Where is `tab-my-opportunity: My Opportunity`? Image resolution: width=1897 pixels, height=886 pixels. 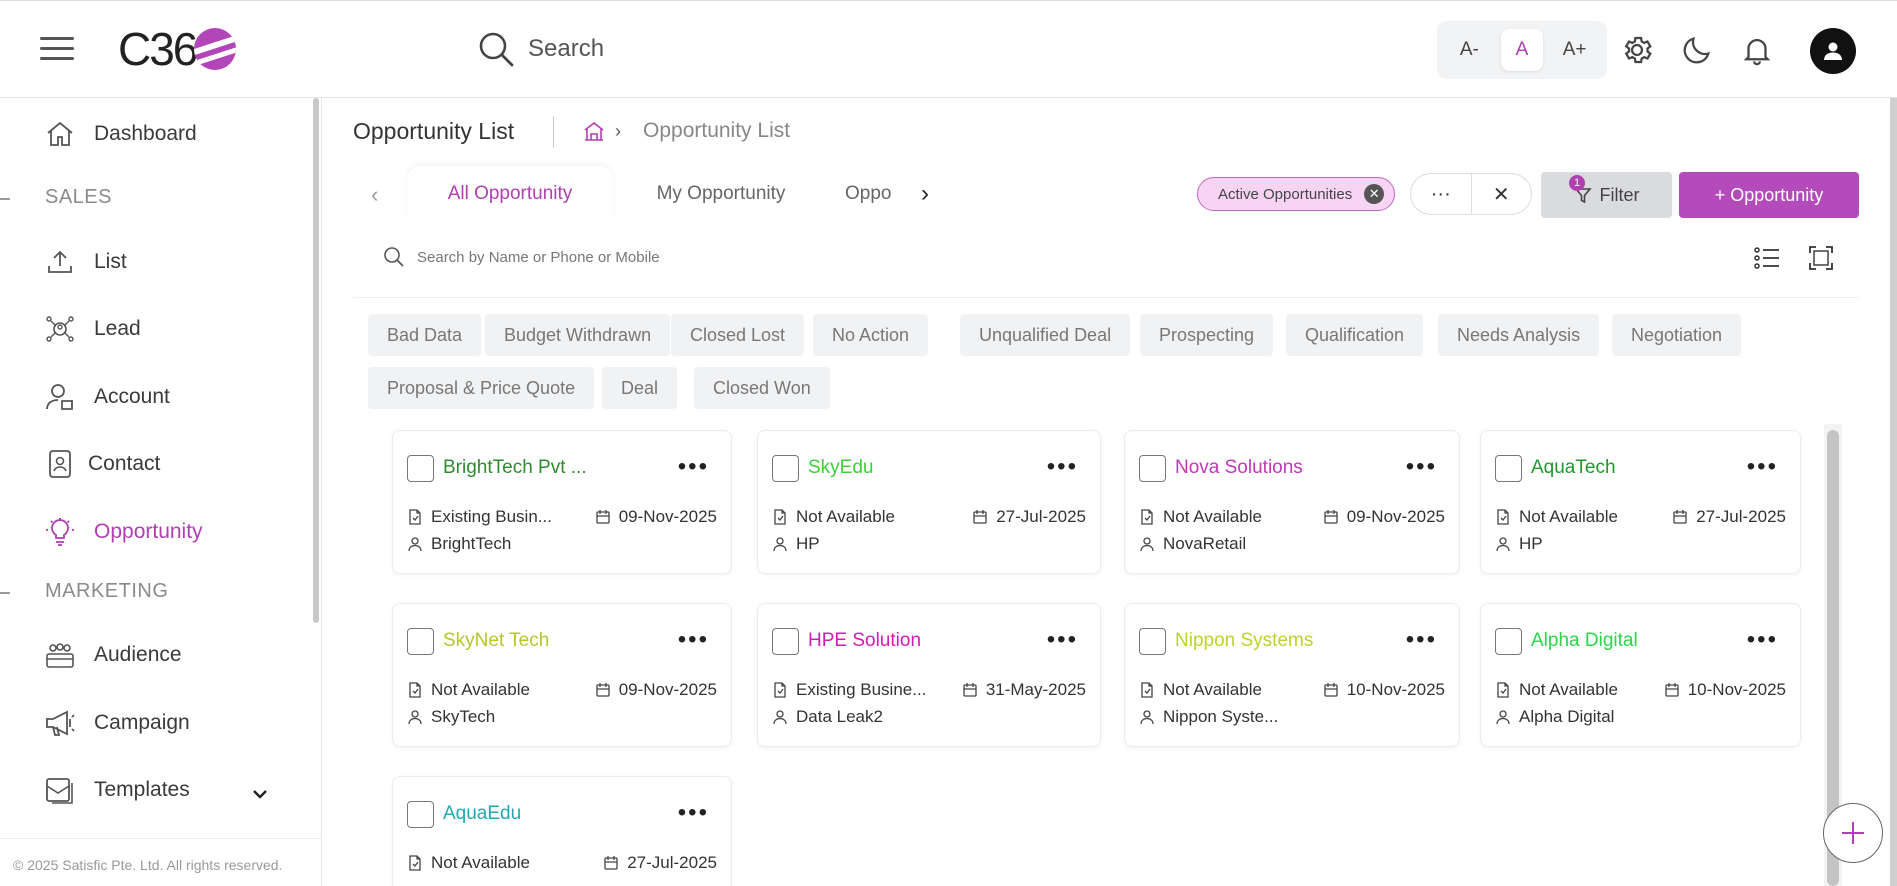
tab-my-opportunity: My Opportunity is located at coordinates (721, 194).